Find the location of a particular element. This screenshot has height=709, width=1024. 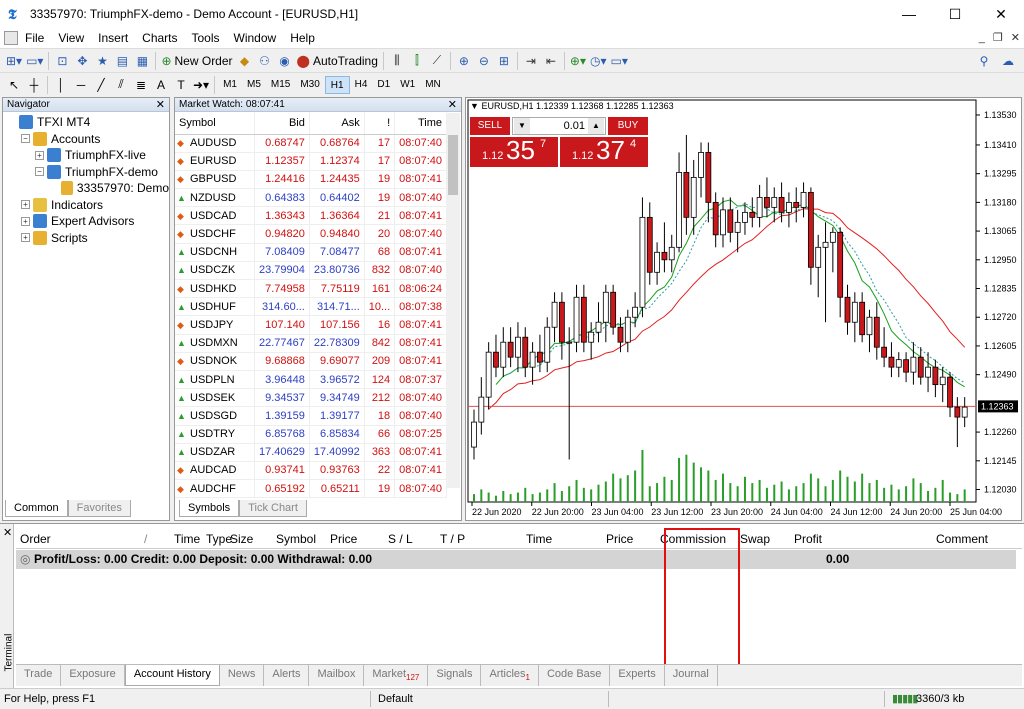

table-row: ▲ USDCZK 23.79904 23.80736 832 08:07:40 is located at coordinates (311, 271).